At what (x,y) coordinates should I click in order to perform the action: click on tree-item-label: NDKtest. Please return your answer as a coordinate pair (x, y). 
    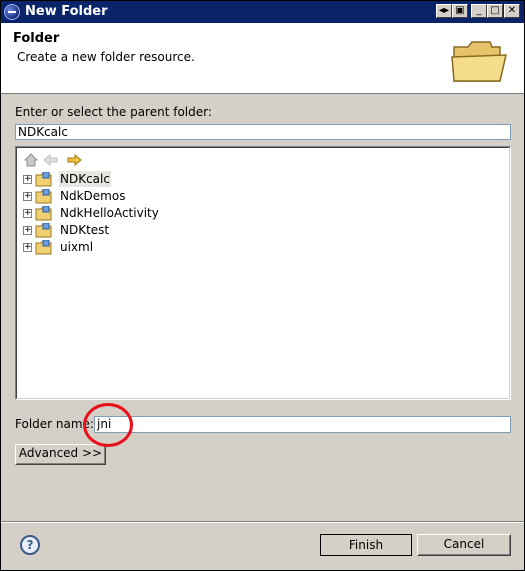
    Looking at the image, I should click on (85, 230).